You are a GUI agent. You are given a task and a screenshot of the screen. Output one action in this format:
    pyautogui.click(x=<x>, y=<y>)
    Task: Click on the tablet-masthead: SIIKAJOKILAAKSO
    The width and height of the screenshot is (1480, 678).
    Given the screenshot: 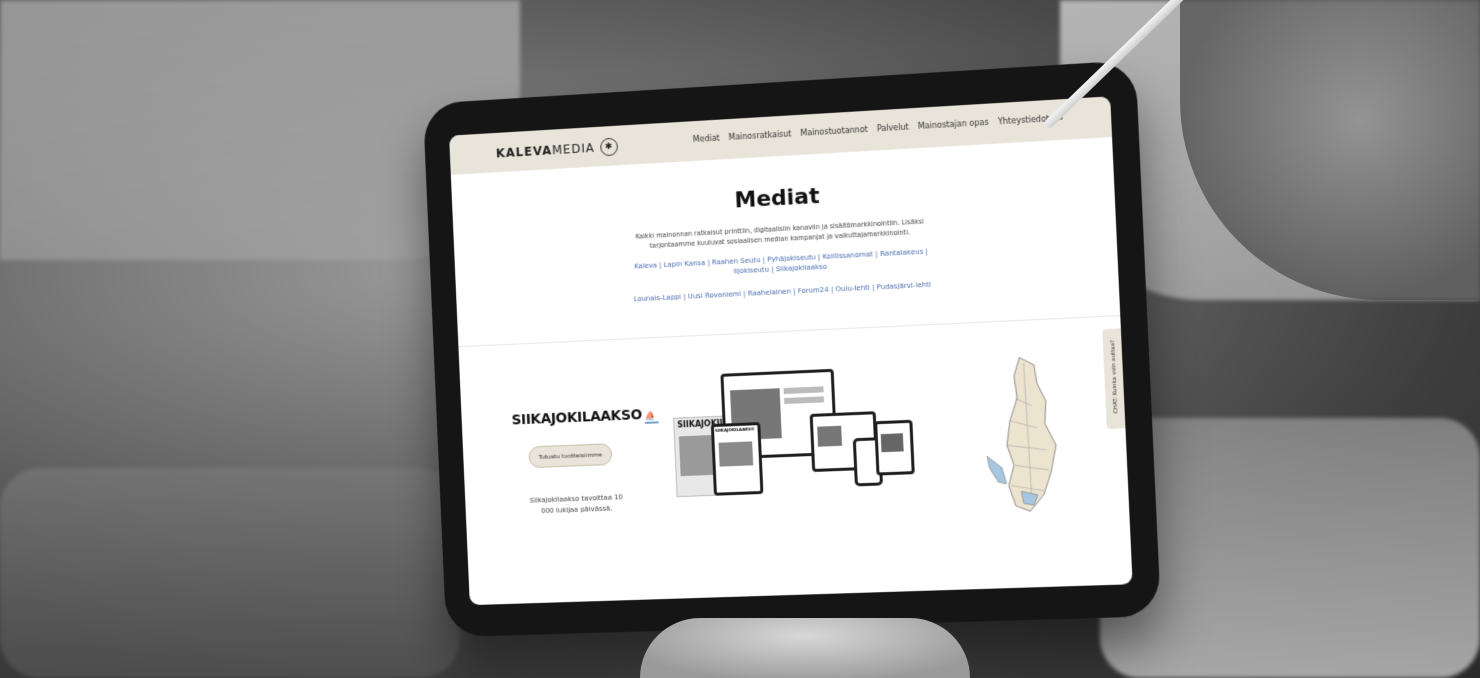 What is the action you would take?
    pyautogui.click(x=736, y=429)
    